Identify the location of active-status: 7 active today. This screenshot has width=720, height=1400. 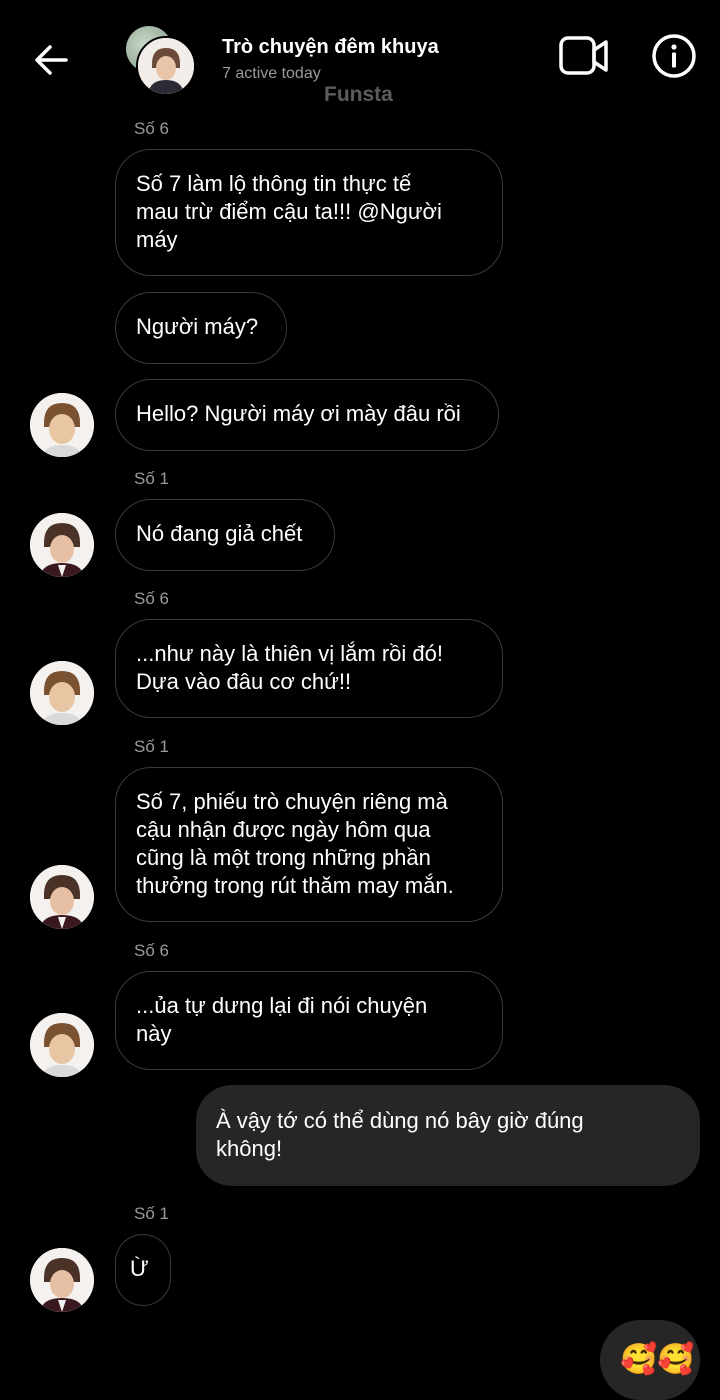
(271, 73).